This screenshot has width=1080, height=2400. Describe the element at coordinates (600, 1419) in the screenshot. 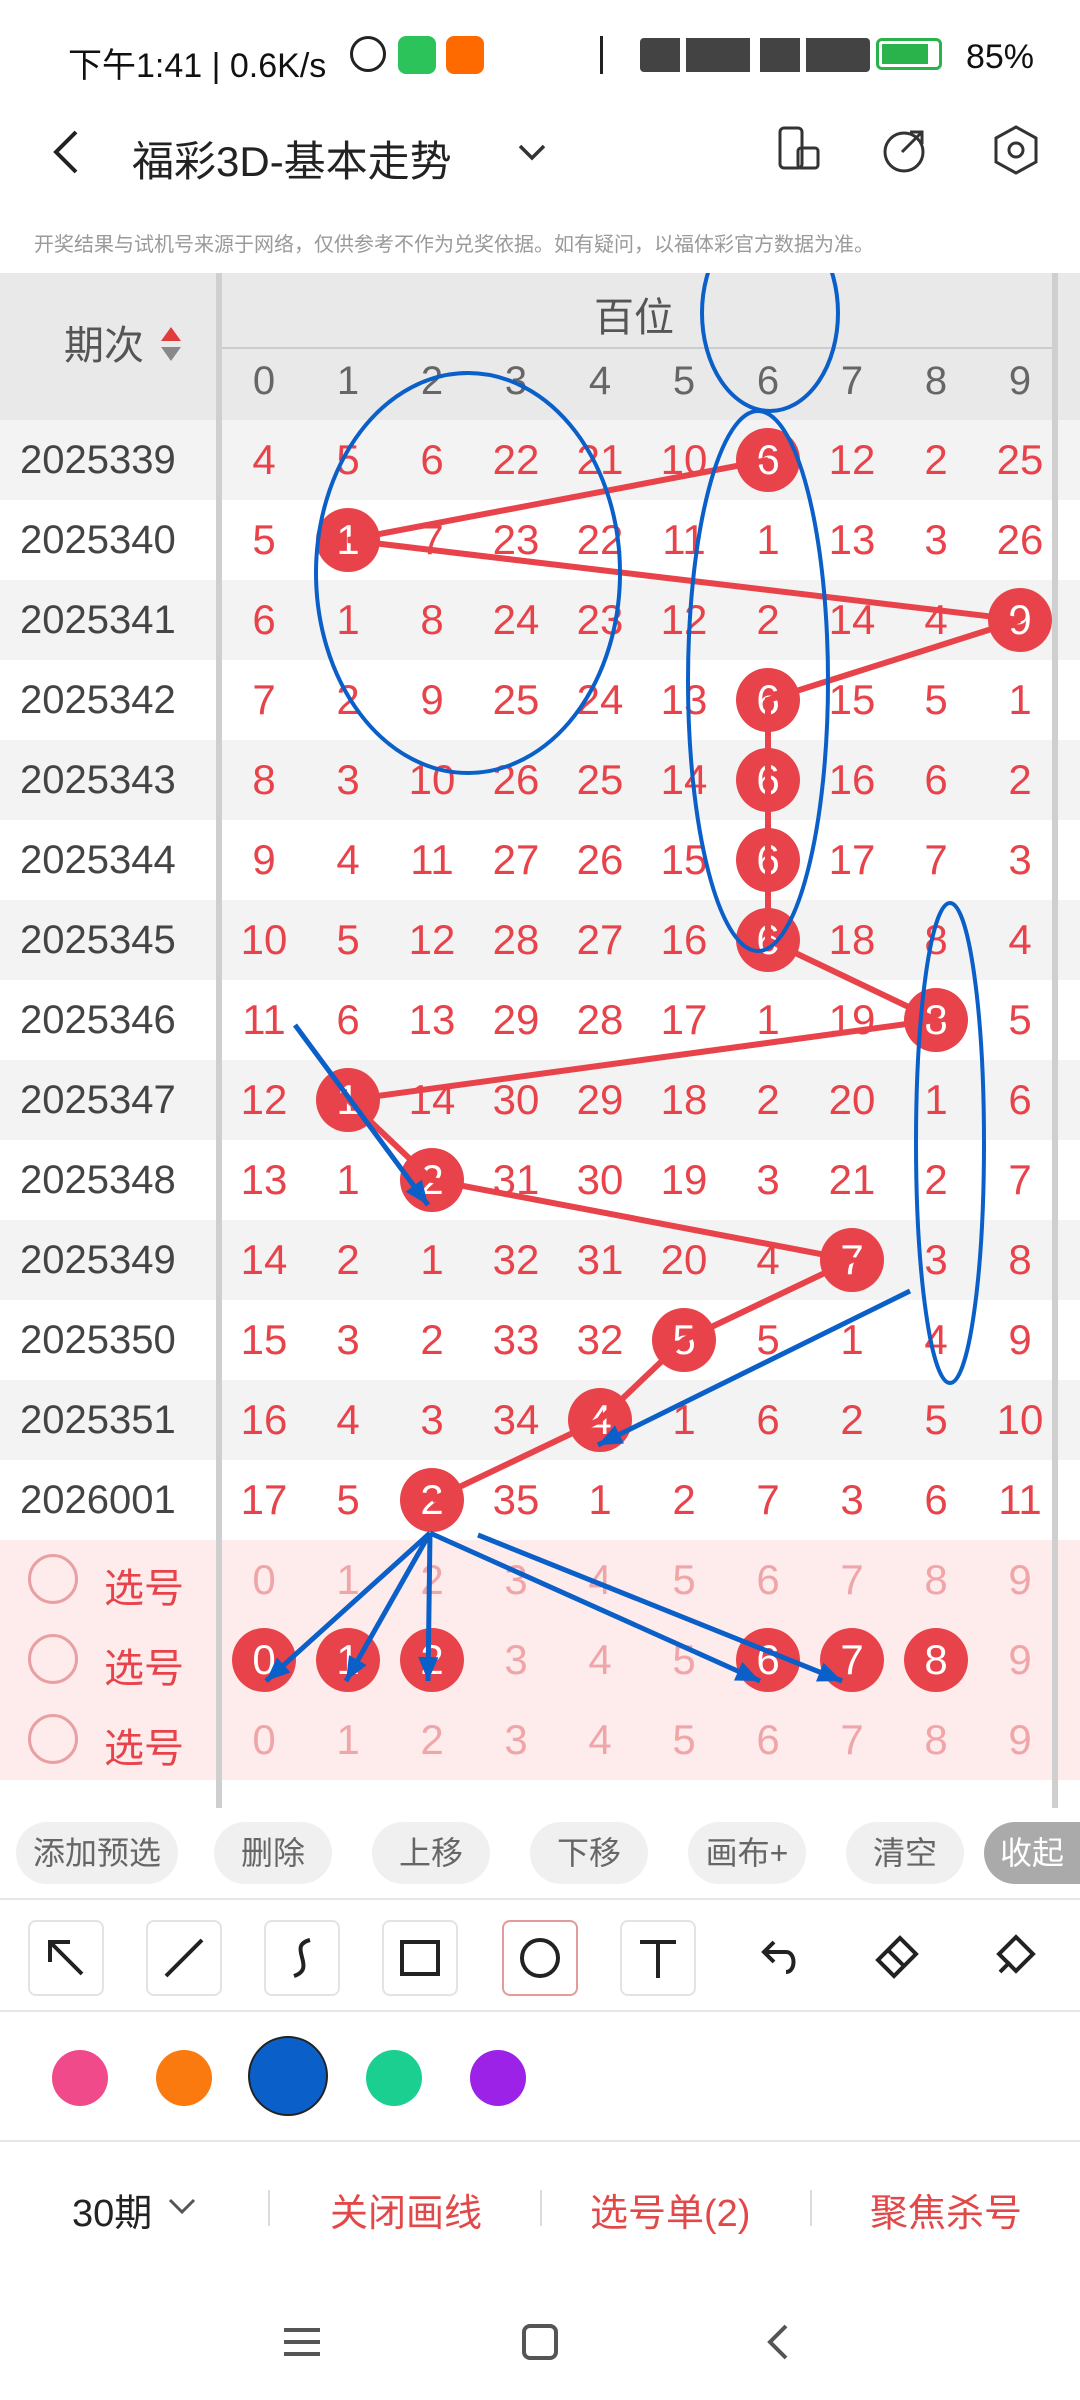

I see `hit-number: 4` at that location.